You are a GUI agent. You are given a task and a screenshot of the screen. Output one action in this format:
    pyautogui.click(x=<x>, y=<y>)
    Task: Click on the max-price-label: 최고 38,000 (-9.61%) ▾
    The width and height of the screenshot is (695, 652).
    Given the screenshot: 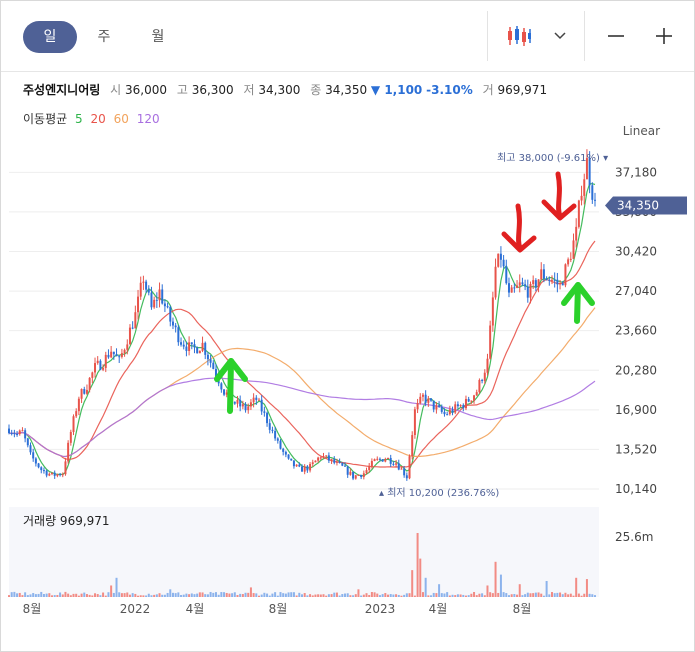 What is the action you would take?
    pyautogui.click(x=552, y=158)
    